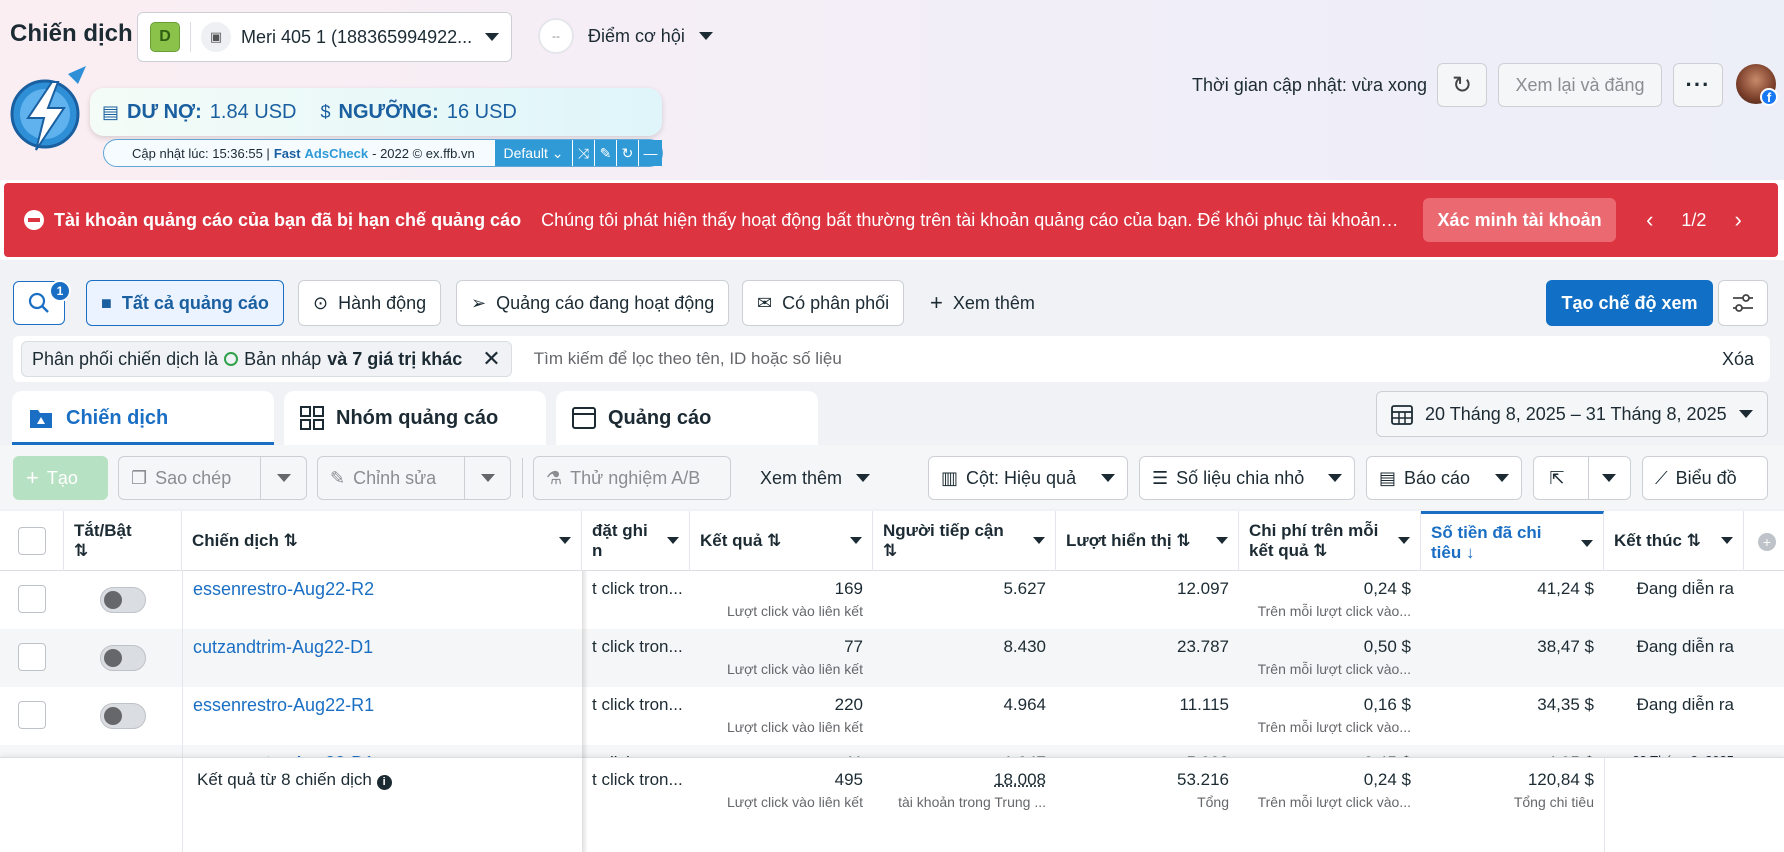 The width and height of the screenshot is (1784, 852). What do you see at coordinates (1649, 220) in the screenshot?
I see `chevron-left-icon: ‹` at bounding box center [1649, 220].